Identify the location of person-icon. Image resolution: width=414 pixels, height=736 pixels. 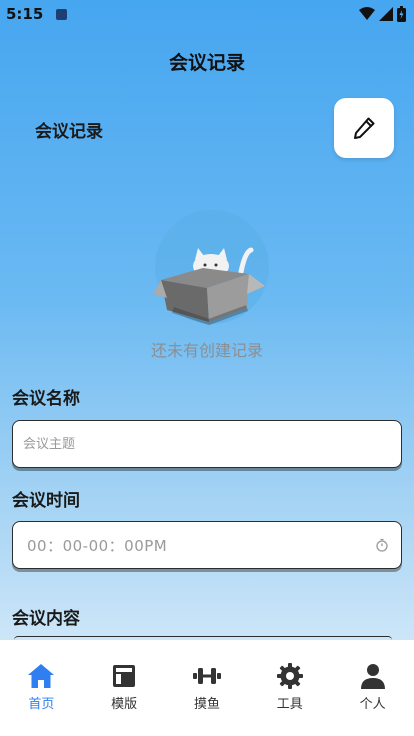
(372, 676).